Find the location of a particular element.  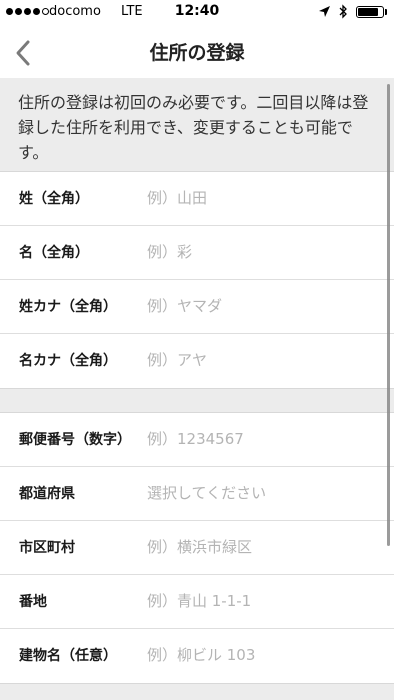

first-name-kana-label: 名カナ（全角） is located at coordinates (68, 361).